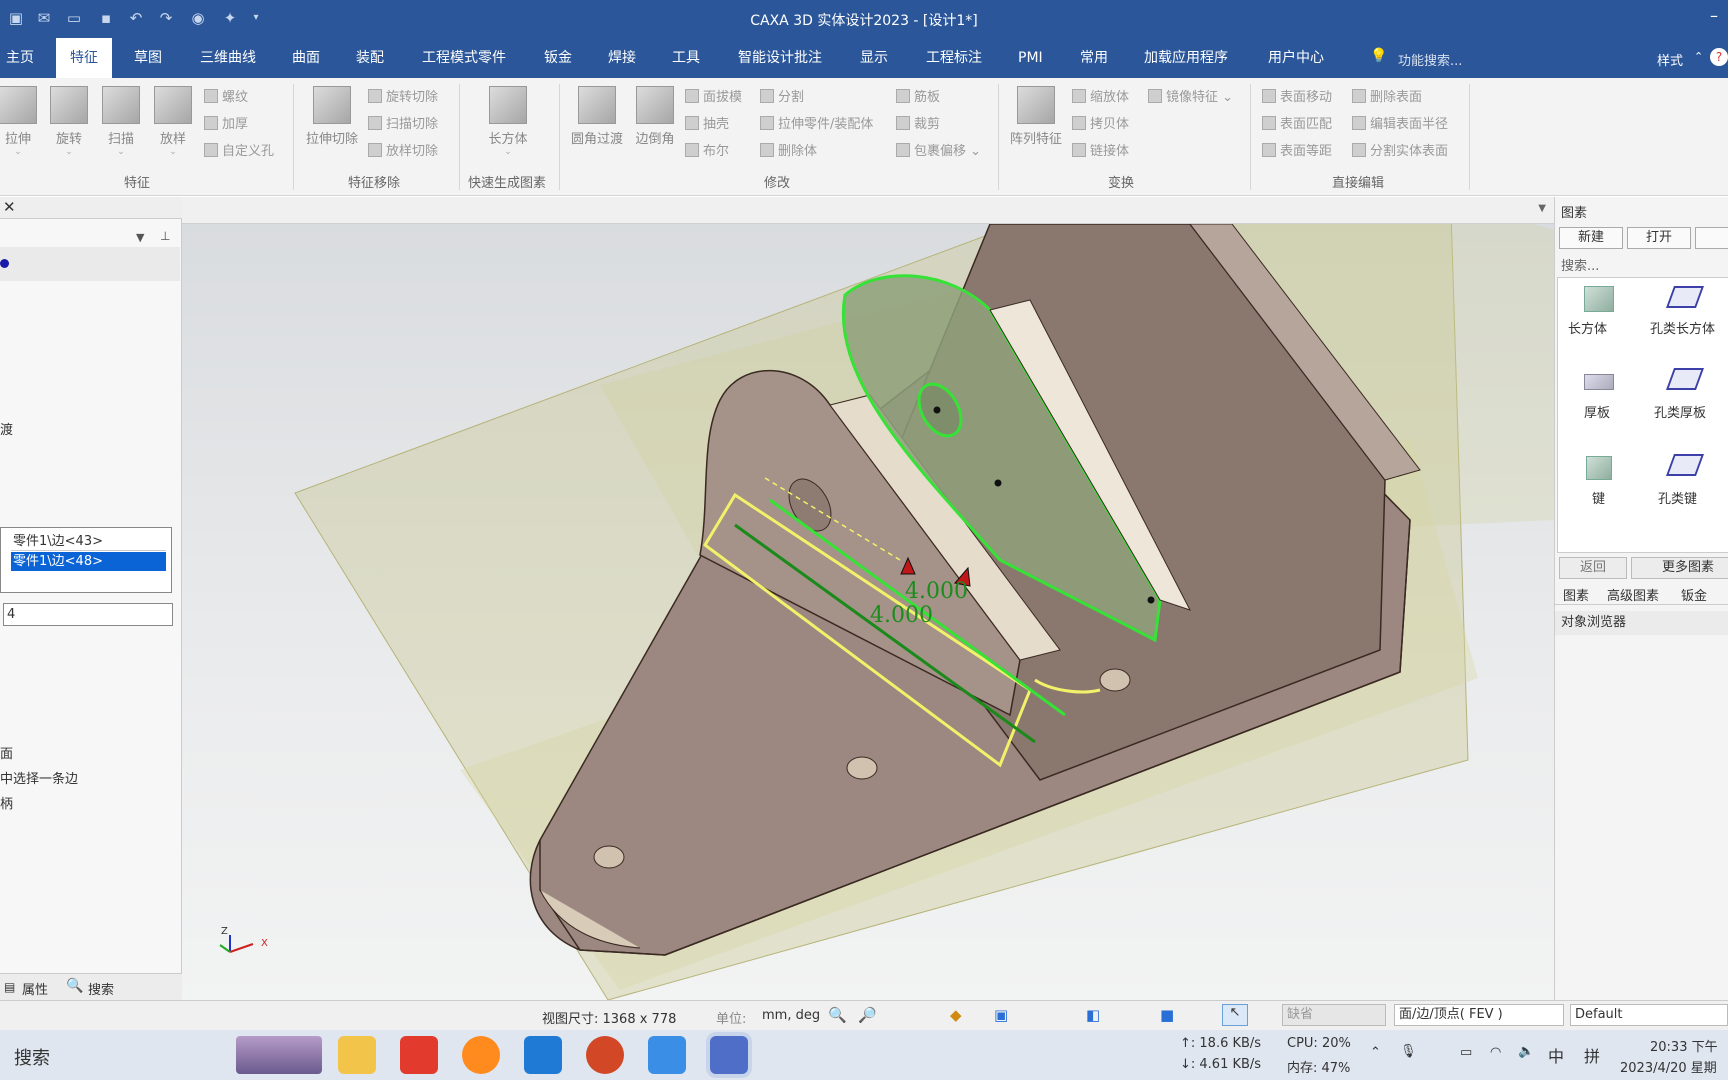  What do you see at coordinates (9, 207) in the screenshot?
I see `close-icon: ✕` at bounding box center [9, 207].